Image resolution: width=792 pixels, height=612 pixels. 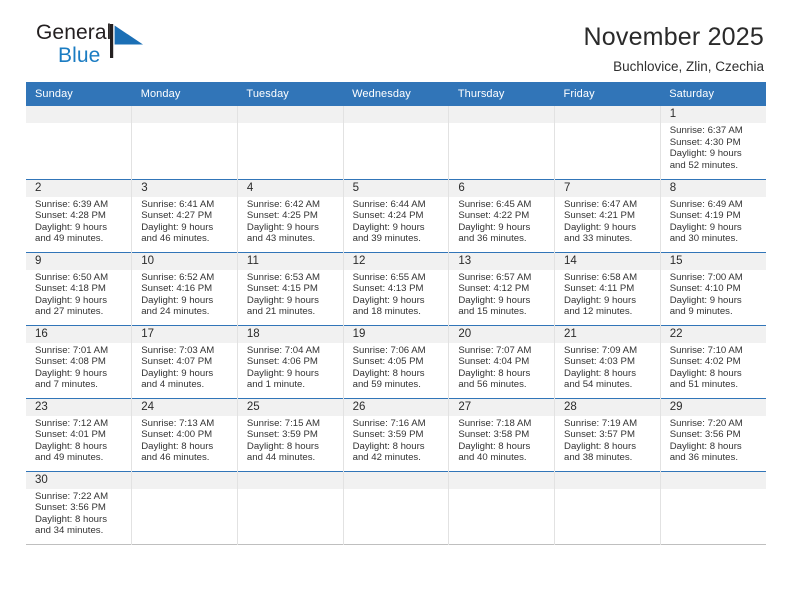 What do you see at coordinates (502, 188) in the screenshot?
I see `day-number: 6` at bounding box center [502, 188].